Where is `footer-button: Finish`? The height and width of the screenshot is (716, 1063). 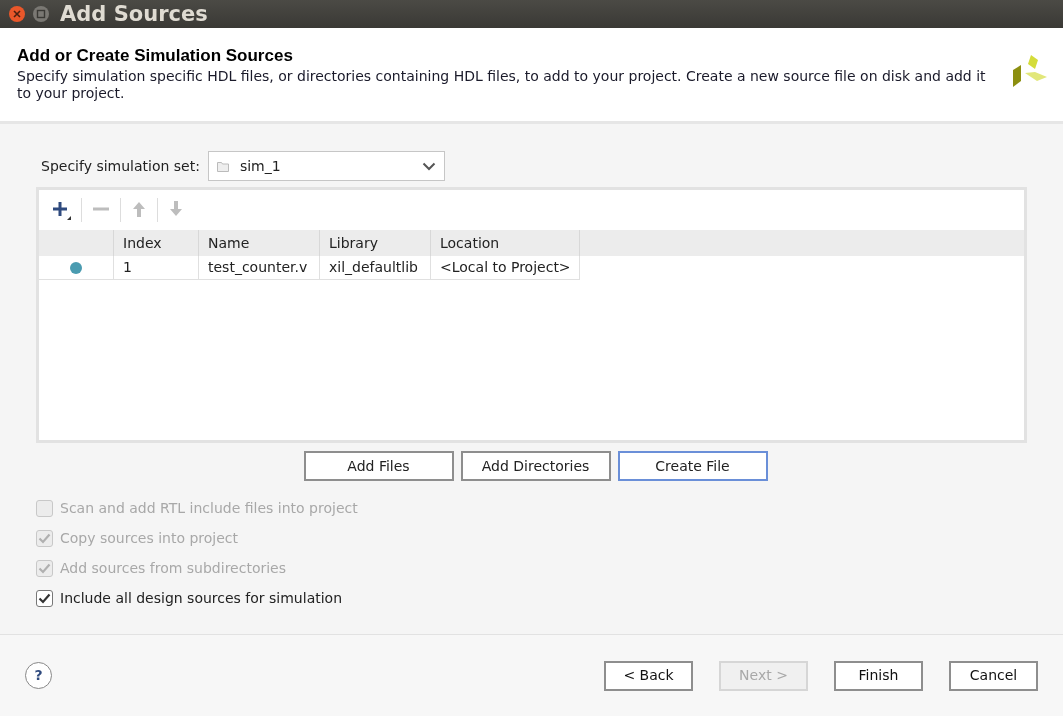
footer-button: Finish is located at coordinates (878, 675).